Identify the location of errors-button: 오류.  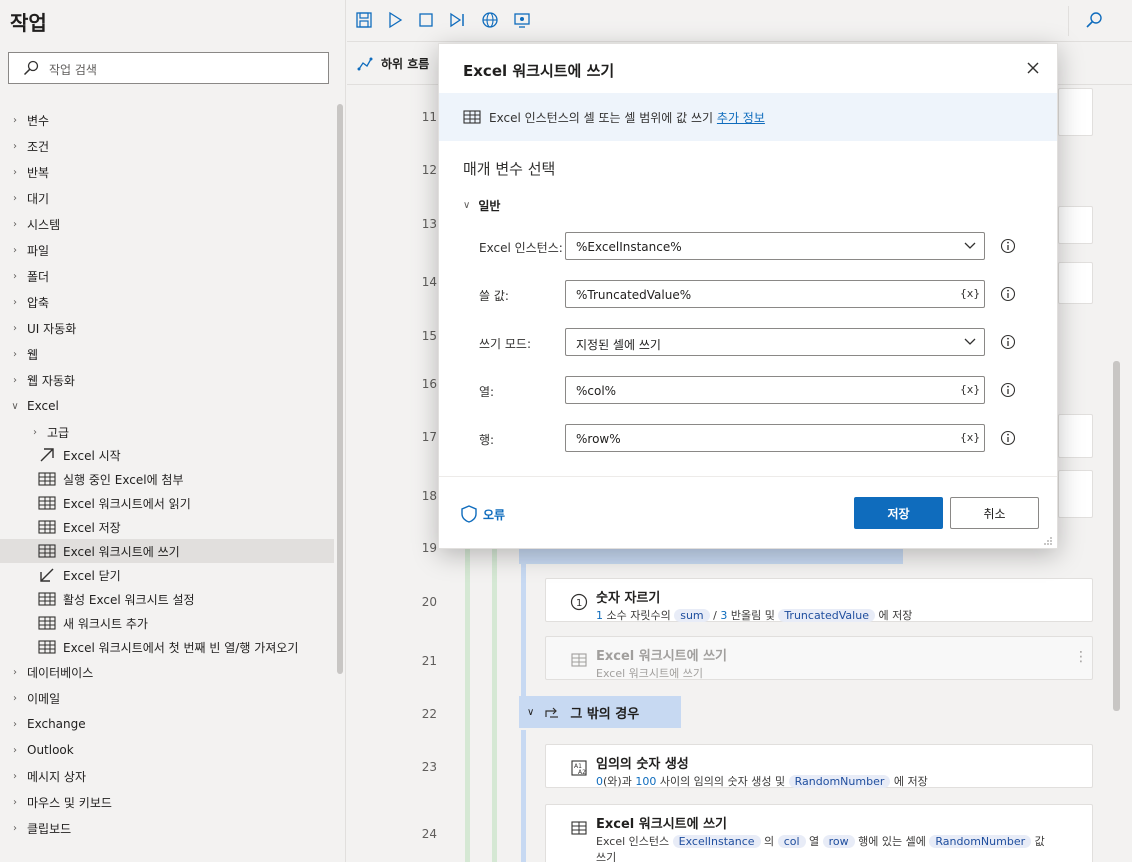
(483, 514).